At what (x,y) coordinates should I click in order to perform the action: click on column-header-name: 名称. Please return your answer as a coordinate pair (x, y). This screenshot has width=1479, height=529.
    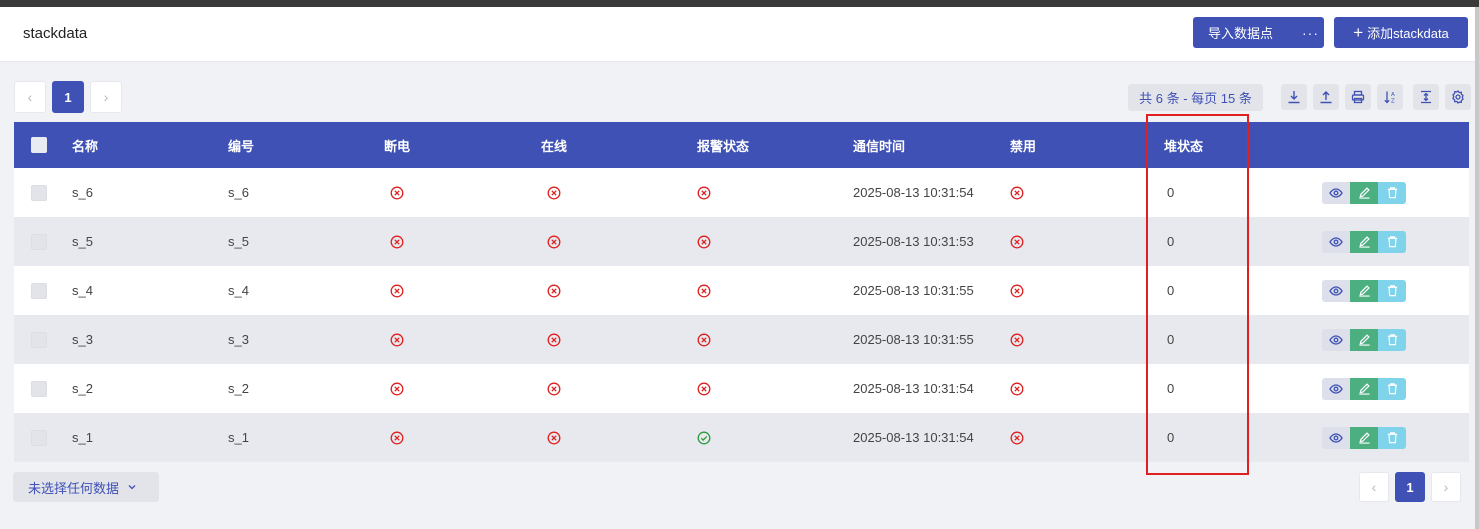
    Looking at the image, I should click on (85, 145).